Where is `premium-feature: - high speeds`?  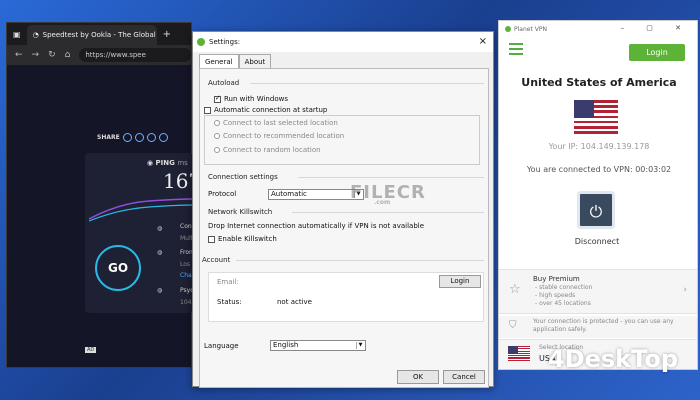
premium-feature: - high speeds is located at coordinates (555, 295).